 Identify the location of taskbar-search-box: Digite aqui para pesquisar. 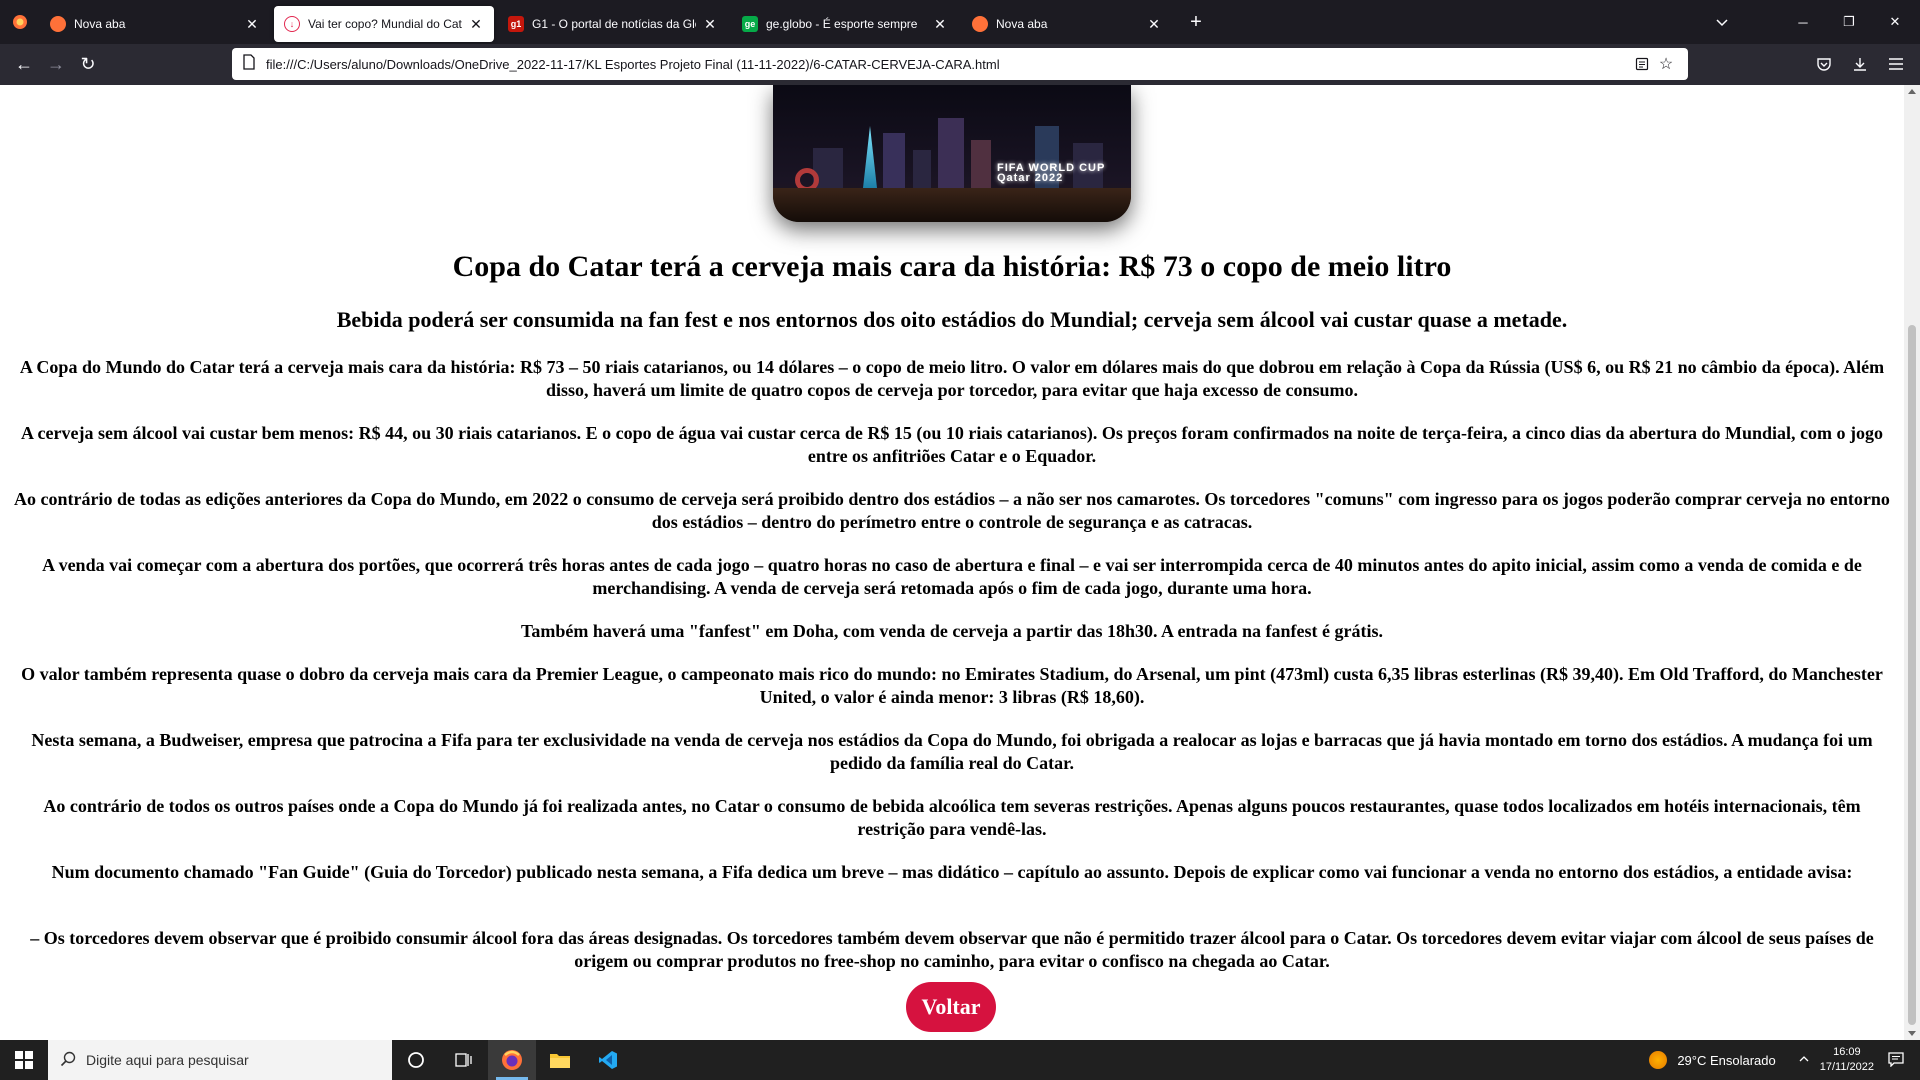
(220, 1060).